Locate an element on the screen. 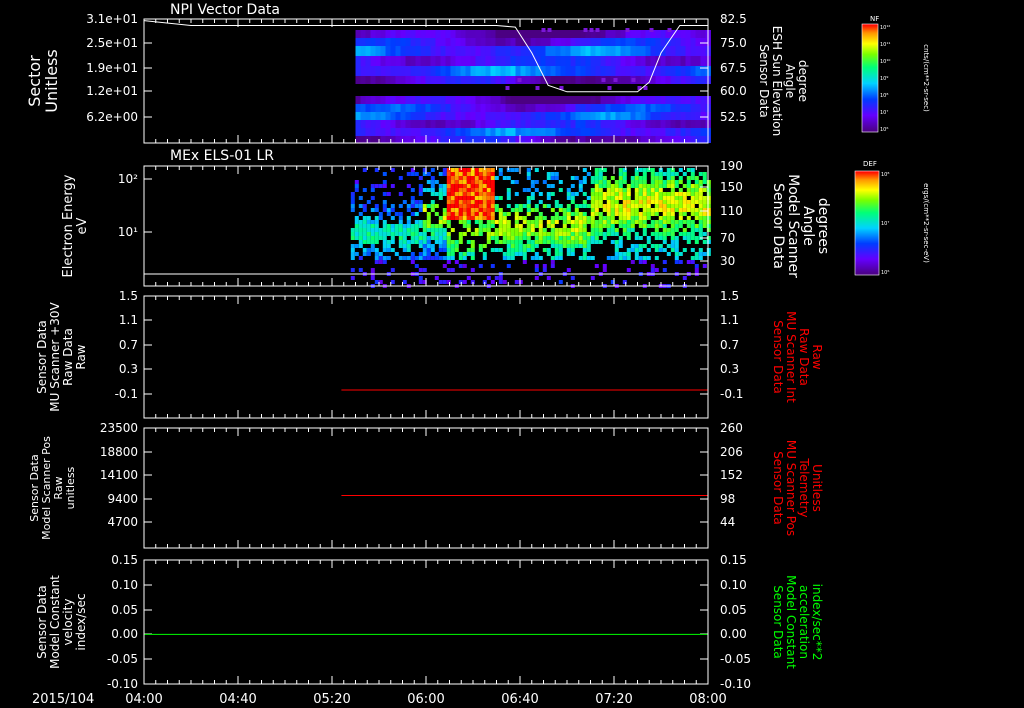  right-tick-label: 110 is located at coordinates (731, 211).